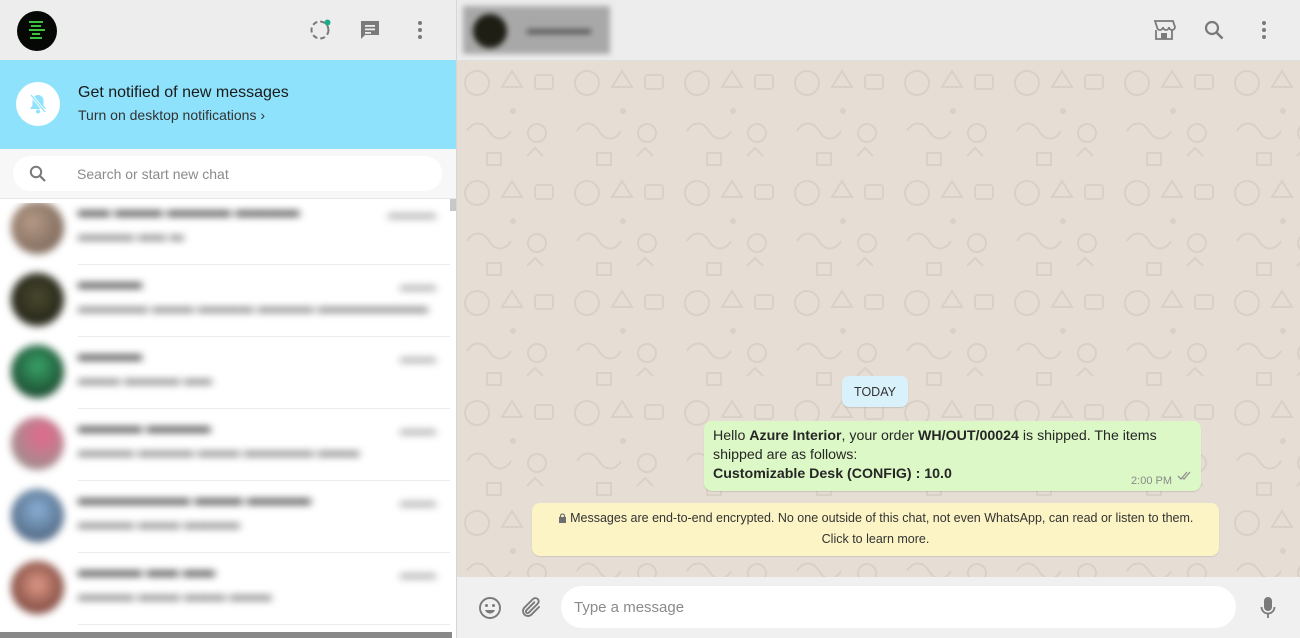  Describe the element at coordinates (225, 301) in the screenshot. I see `chat-list-item: ▬▬▬▬ ▬▬▬ ▬▬▬▬▬ ▬▬▬ ▬▬▬▬ ▬▬▬▬ ▬▬▬▬▬▬▬▬▬▬` at that location.